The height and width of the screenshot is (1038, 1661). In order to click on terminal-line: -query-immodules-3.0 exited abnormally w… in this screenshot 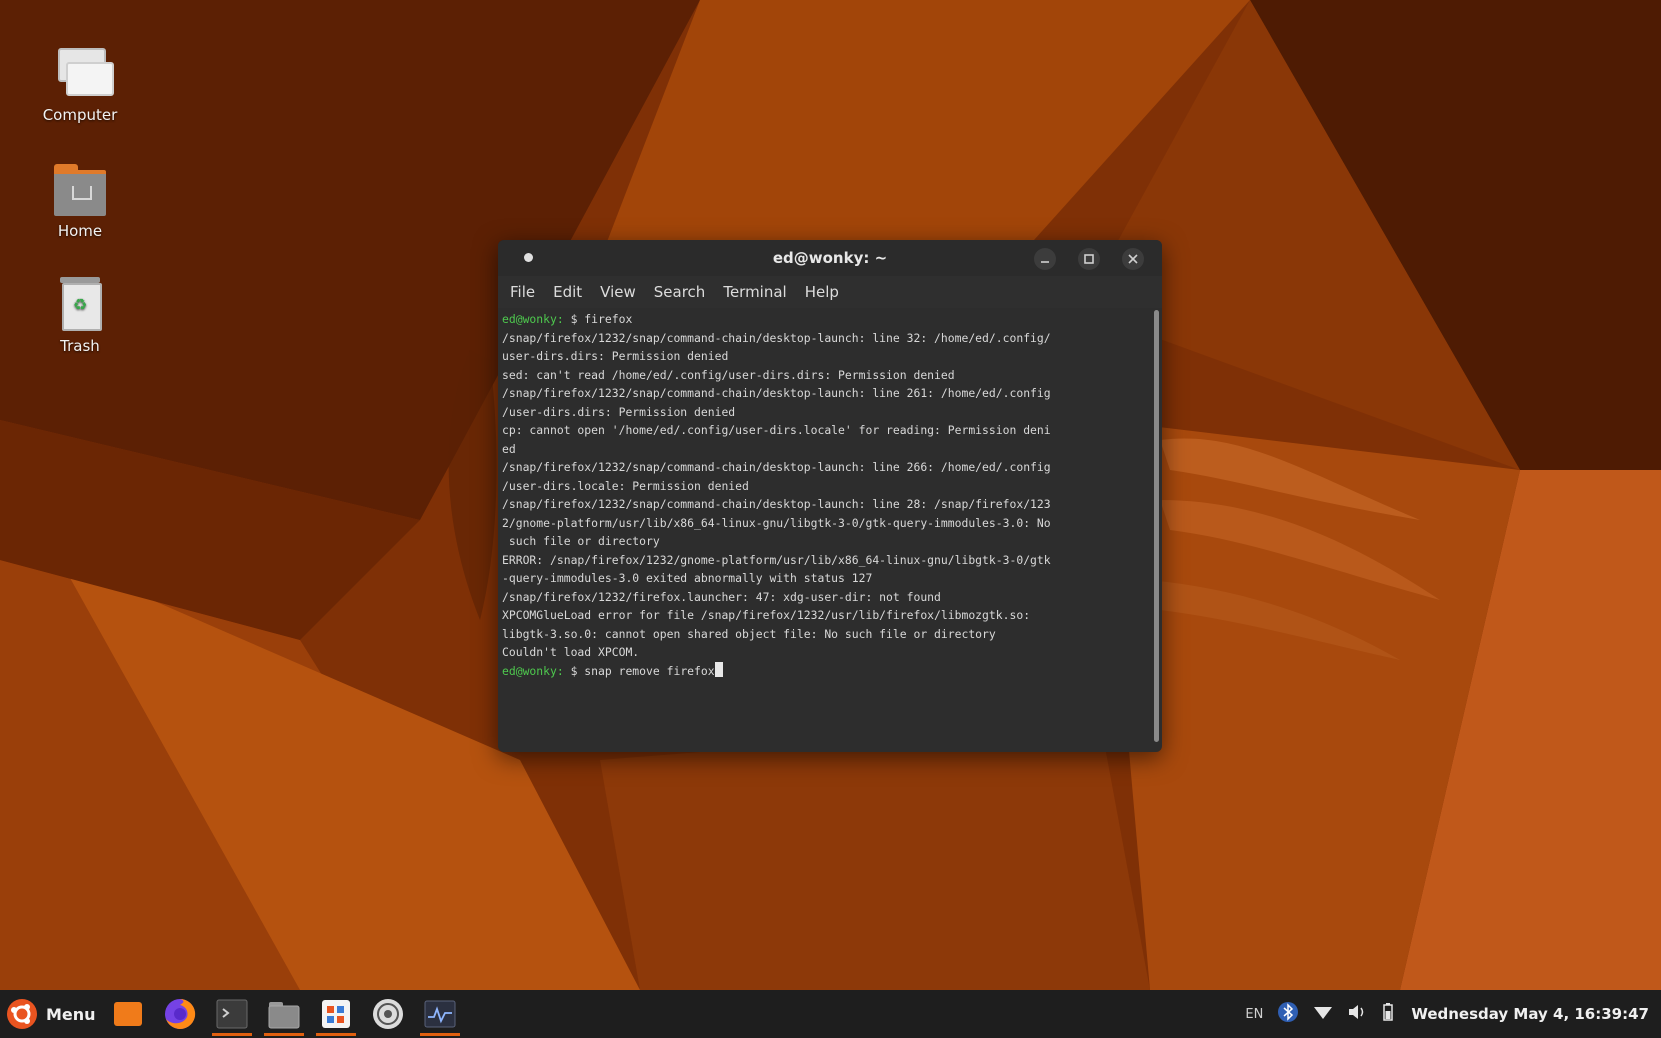, I will do `click(687, 578)`.